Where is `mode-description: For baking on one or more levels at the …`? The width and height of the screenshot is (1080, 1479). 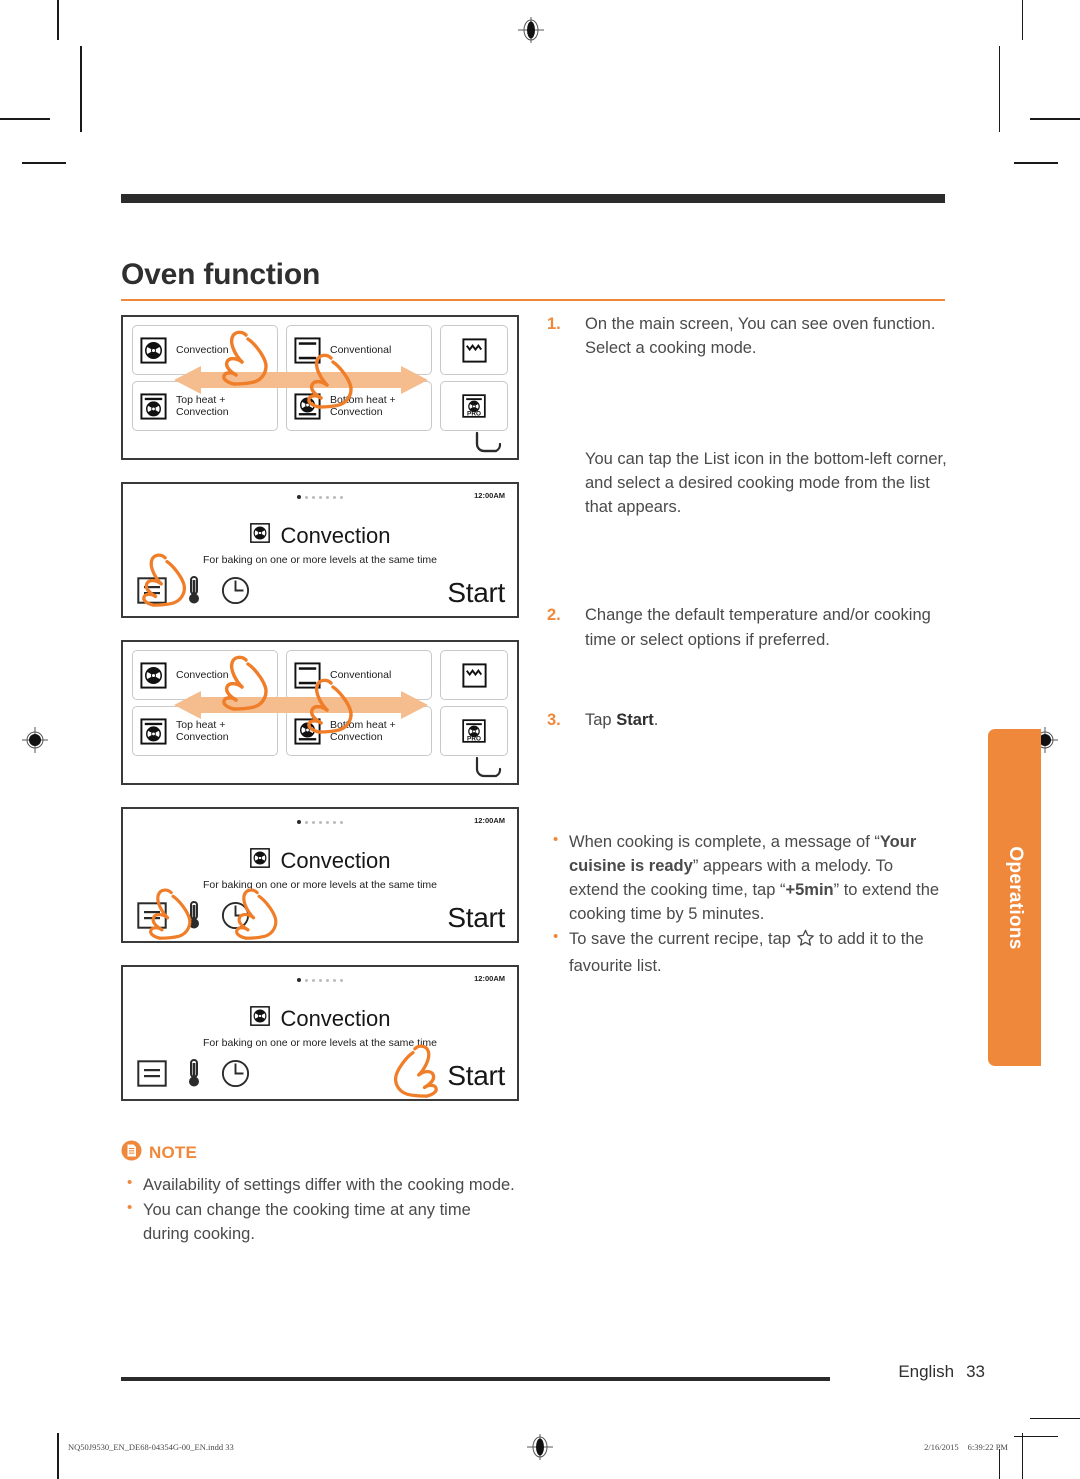
mode-description: For baking on one or more levels at the … is located at coordinates (320, 1043).